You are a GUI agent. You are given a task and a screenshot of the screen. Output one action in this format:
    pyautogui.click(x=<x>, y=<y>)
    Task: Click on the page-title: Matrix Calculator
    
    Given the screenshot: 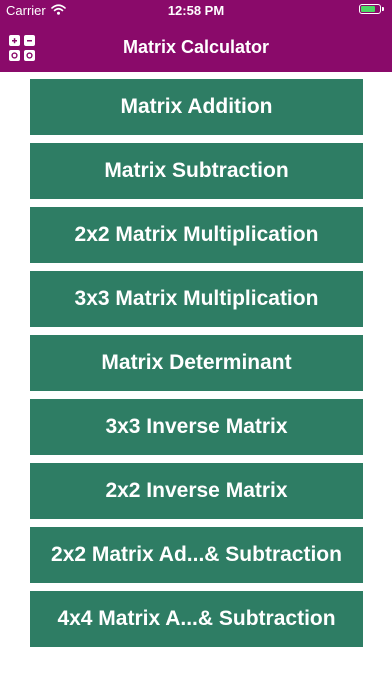 What is the action you would take?
    pyautogui.click(x=196, y=47)
    